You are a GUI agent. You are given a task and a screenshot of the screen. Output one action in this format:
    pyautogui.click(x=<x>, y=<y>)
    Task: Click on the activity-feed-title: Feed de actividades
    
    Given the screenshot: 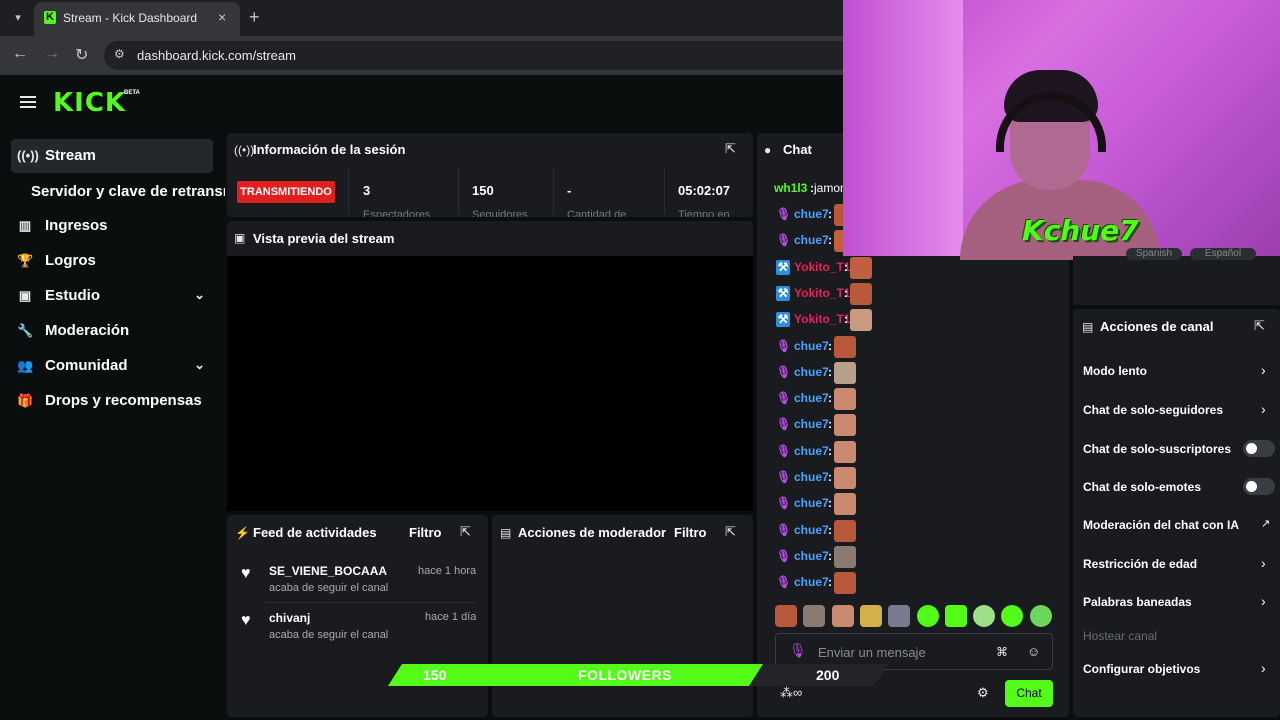 What is the action you would take?
    pyautogui.click(x=315, y=532)
    